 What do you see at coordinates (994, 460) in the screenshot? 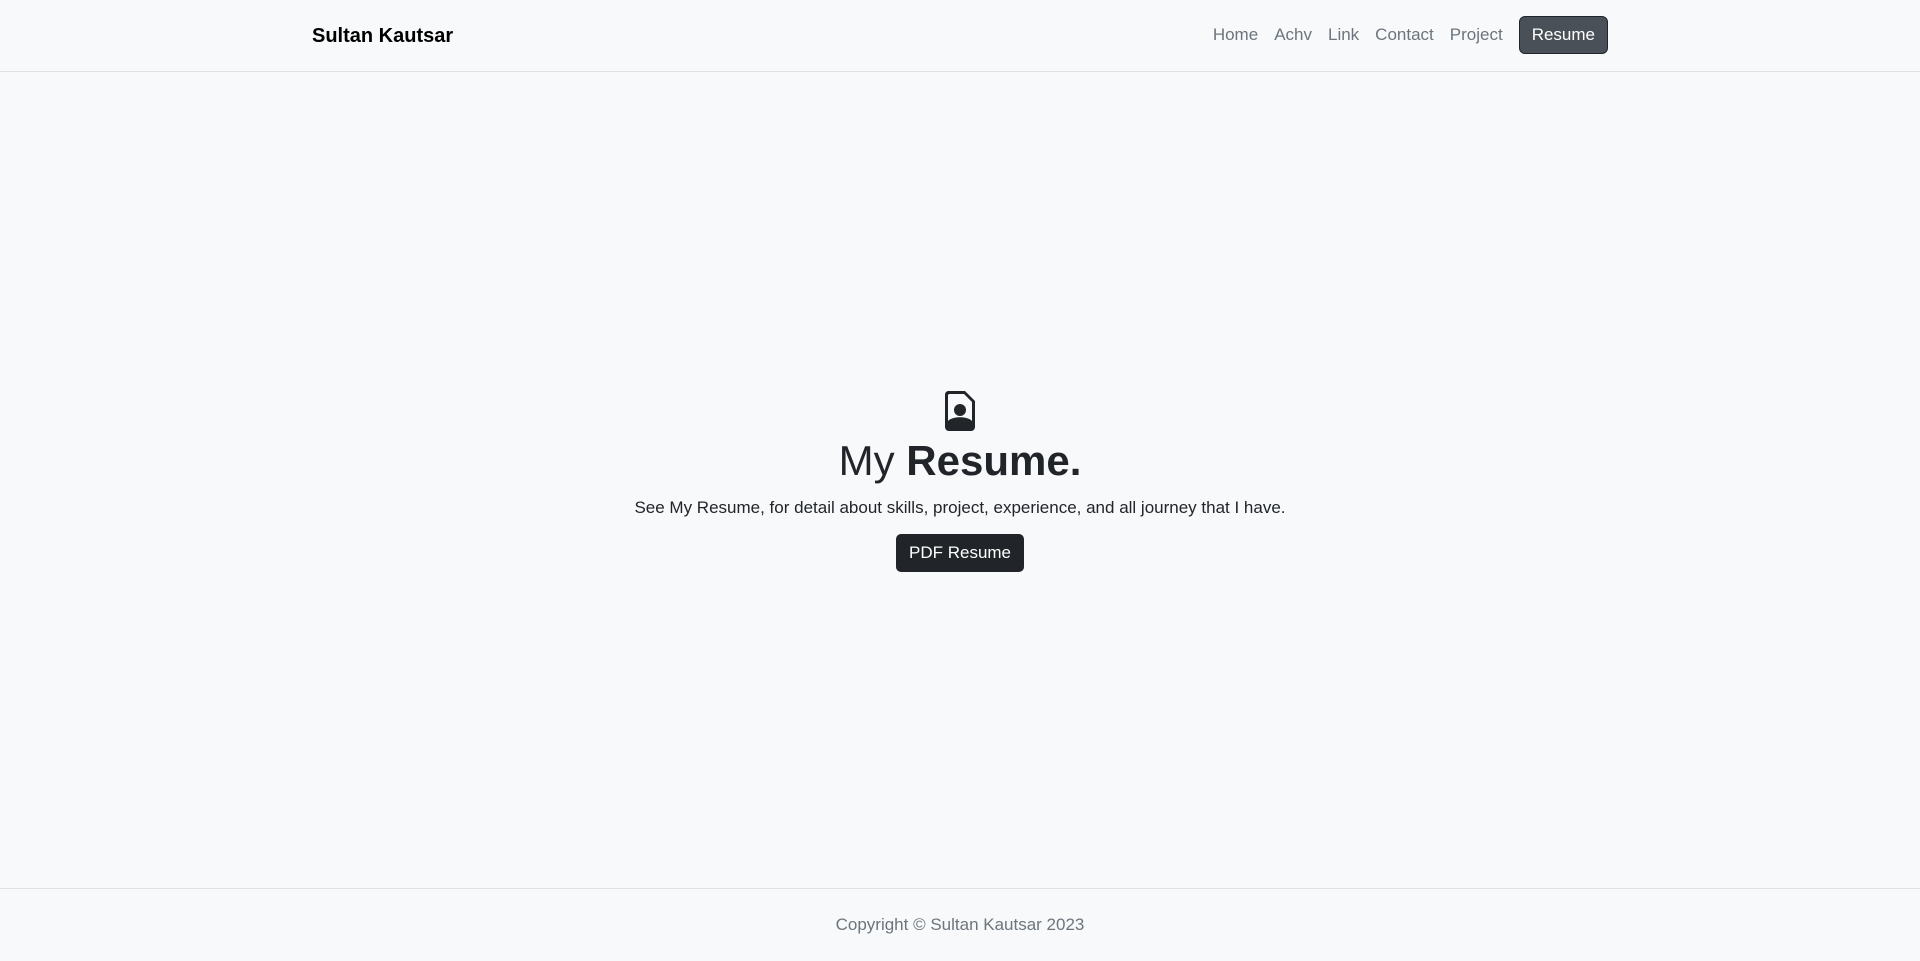
I see `hero-title-bold: Resume.` at bounding box center [994, 460].